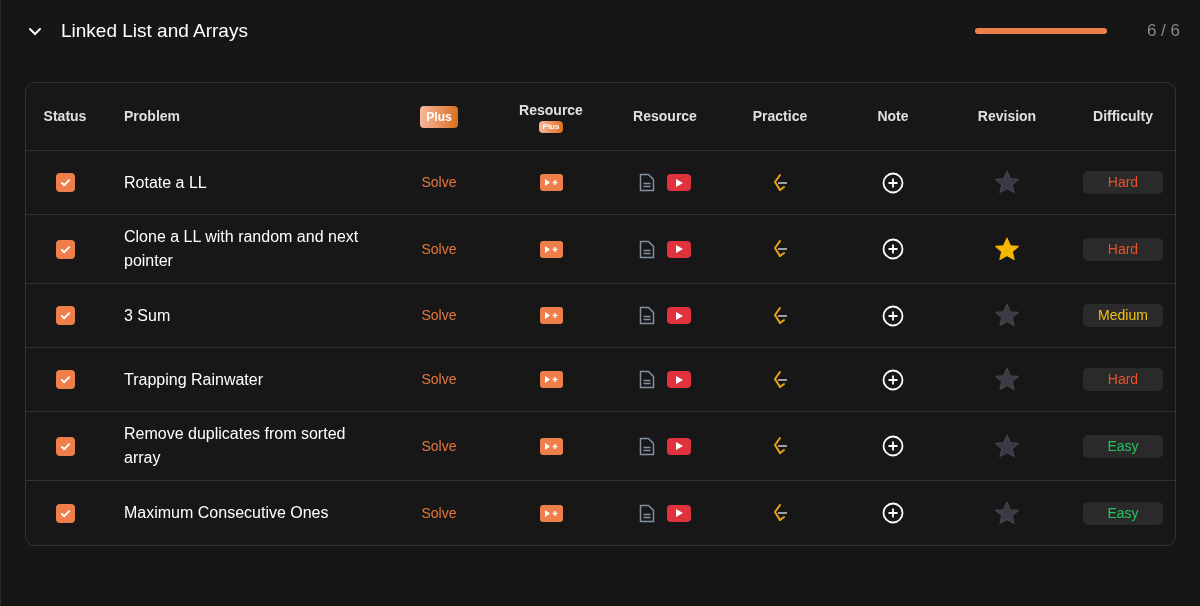  Describe the element at coordinates (152, 116) in the screenshot. I see `column-header: Problem` at that location.